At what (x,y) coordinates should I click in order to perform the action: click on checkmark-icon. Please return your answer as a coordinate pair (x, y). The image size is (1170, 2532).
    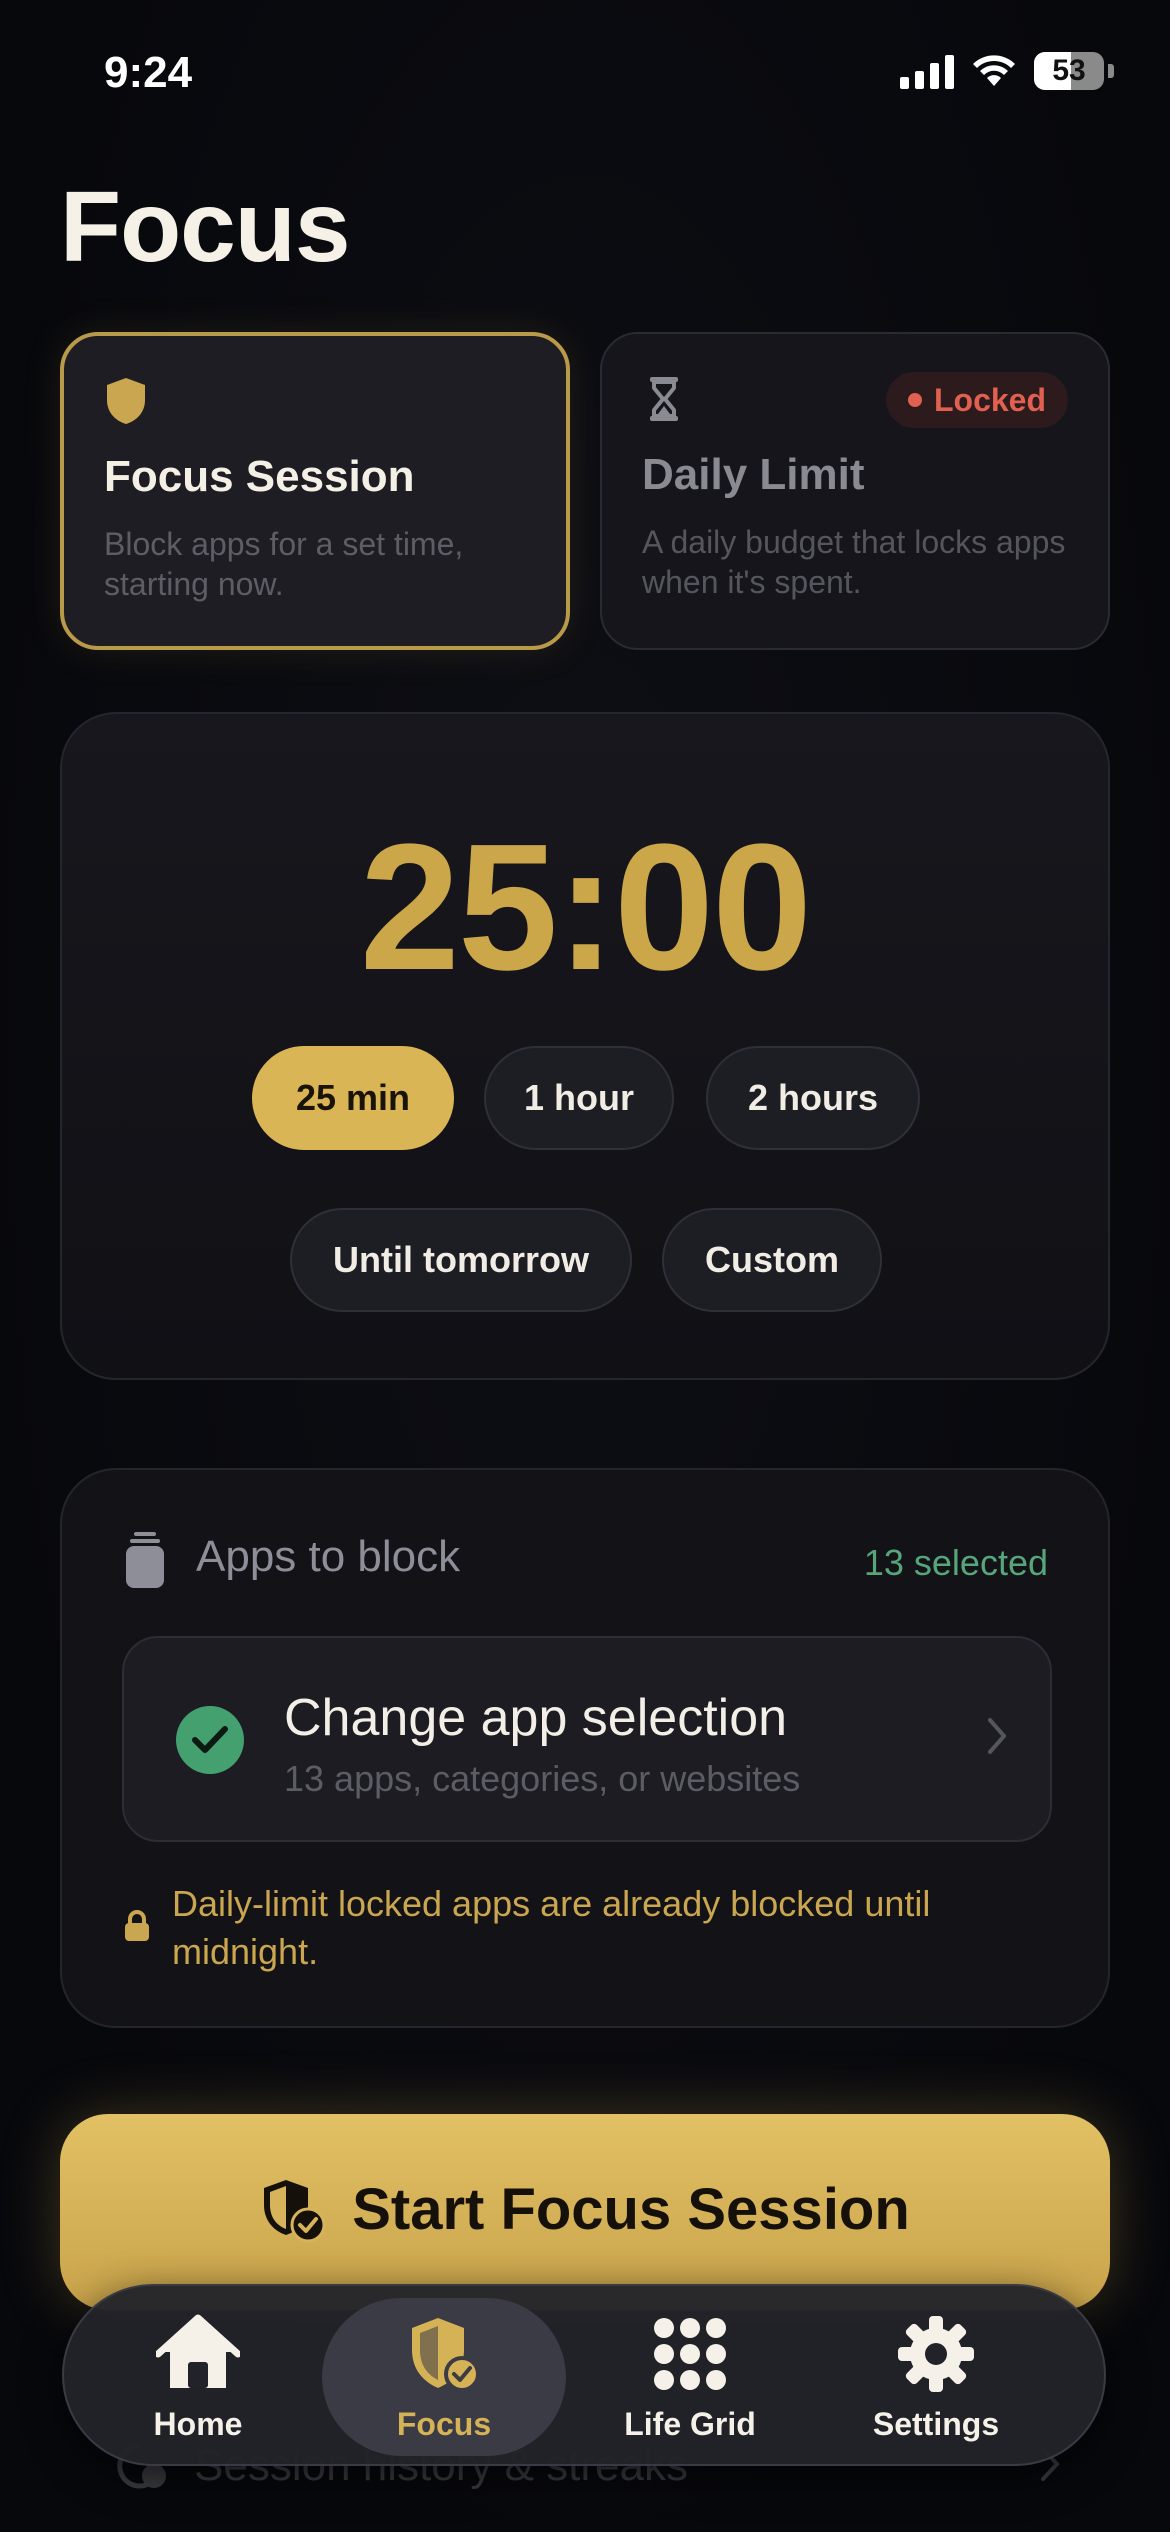
    Looking at the image, I should click on (210, 1740).